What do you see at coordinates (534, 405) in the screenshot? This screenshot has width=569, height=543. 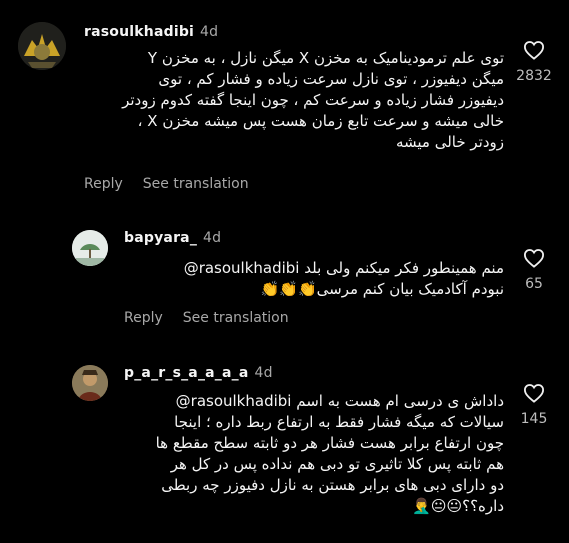 I see `like-button: 145` at bounding box center [534, 405].